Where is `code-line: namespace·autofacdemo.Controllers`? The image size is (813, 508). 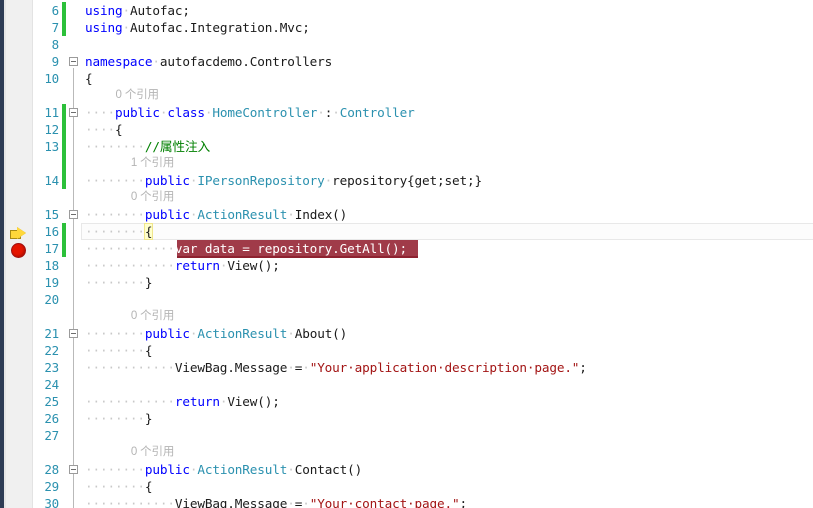 code-line: namespace·autofacdemo.Controllers is located at coordinates (208, 61).